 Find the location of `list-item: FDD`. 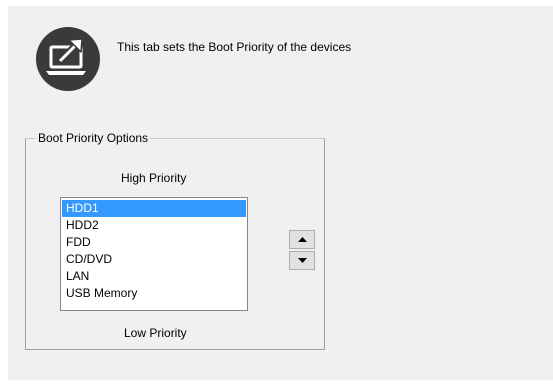

list-item: FDD is located at coordinates (154, 242).